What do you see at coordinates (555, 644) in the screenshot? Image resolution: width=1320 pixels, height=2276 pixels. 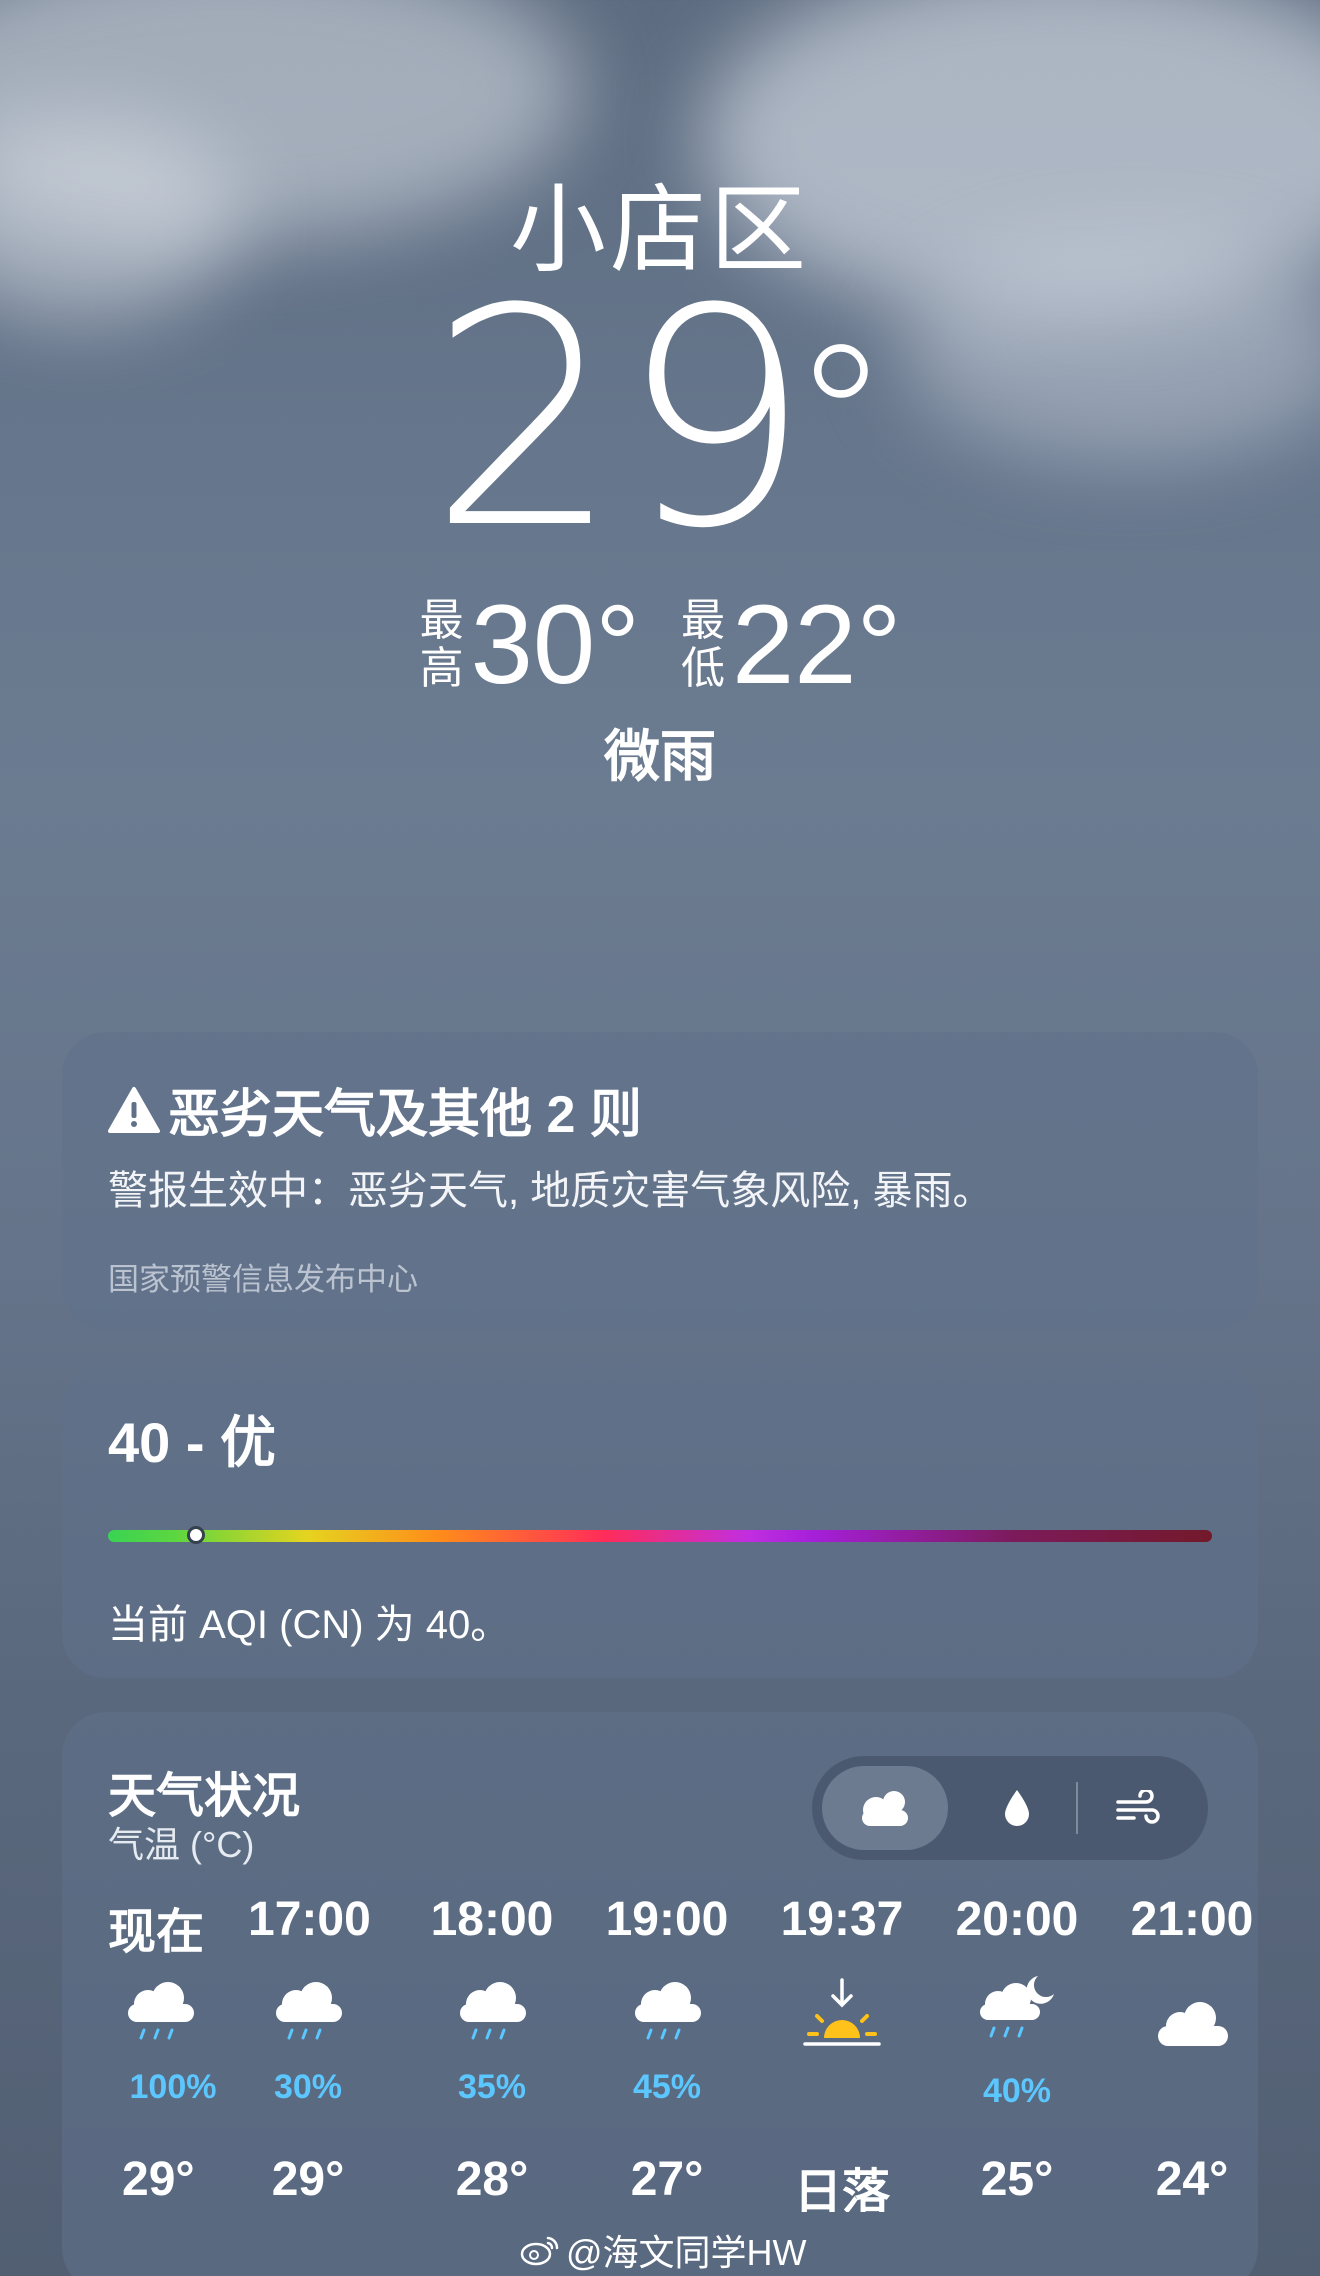 I see `high-value: 30°` at bounding box center [555, 644].